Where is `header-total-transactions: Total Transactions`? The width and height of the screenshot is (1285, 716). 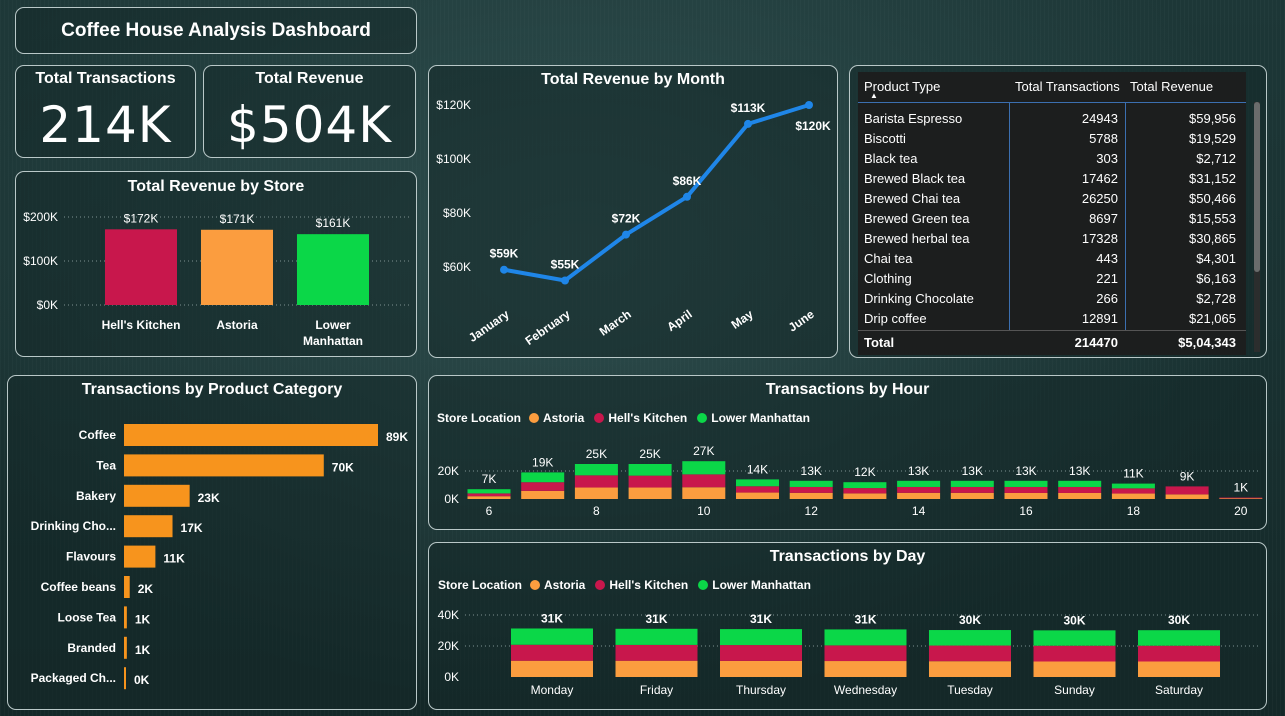
header-total-transactions: Total Transactions is located at coordinates (1067, 86).